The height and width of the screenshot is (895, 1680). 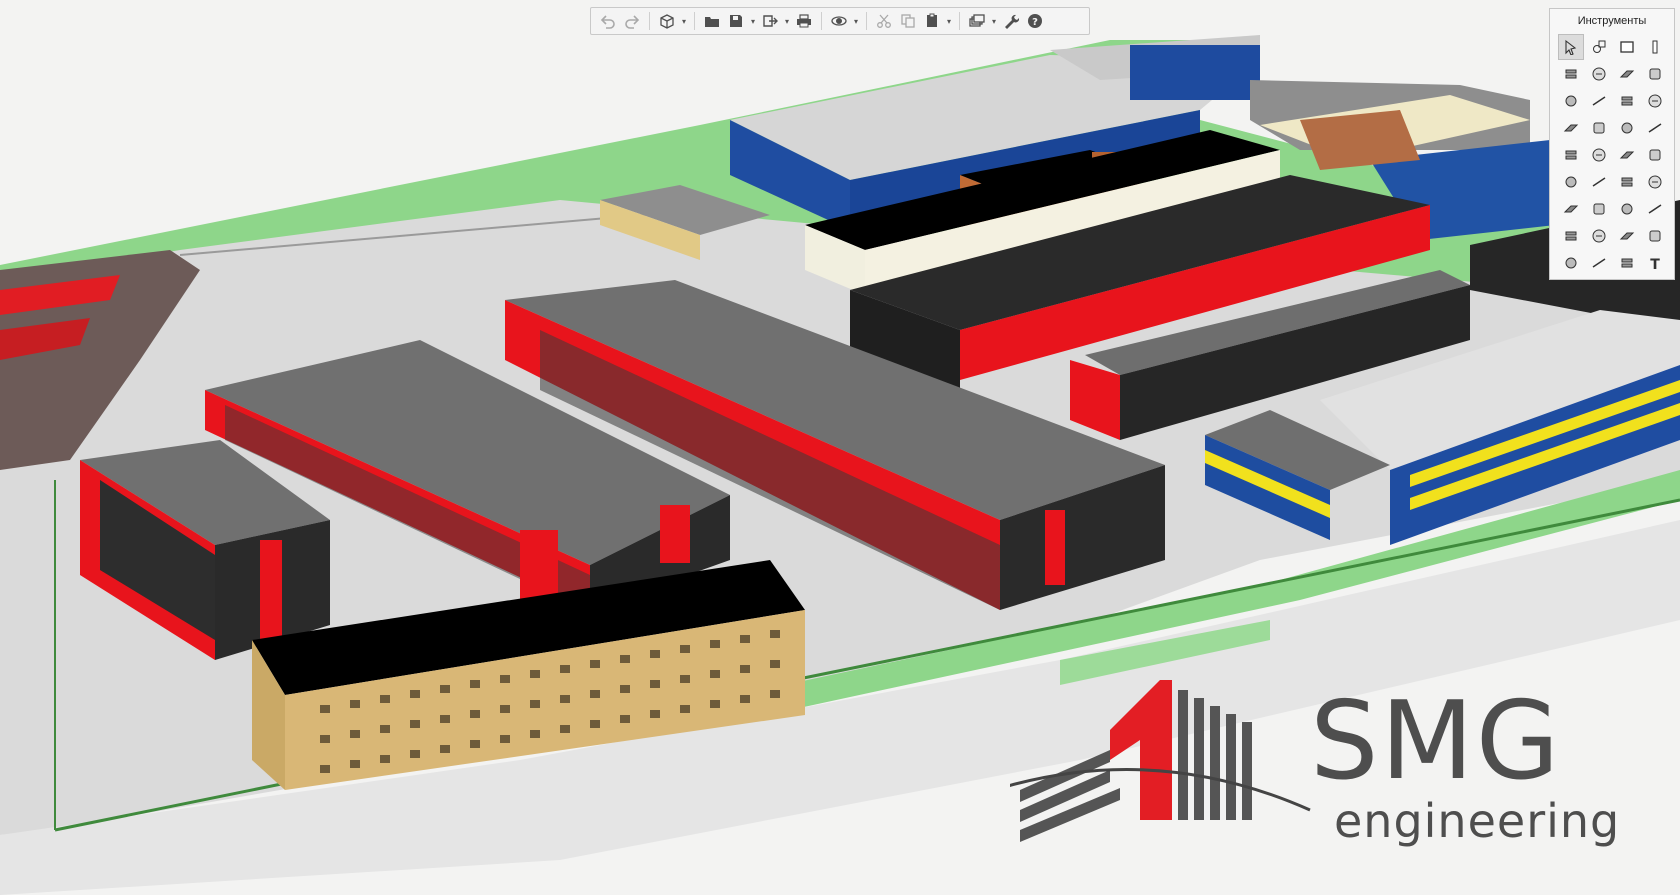 What do you see at coordinates (1655, 182) in the screenshot?
I see `elbow-icon` at bounding box center [1655, 182].